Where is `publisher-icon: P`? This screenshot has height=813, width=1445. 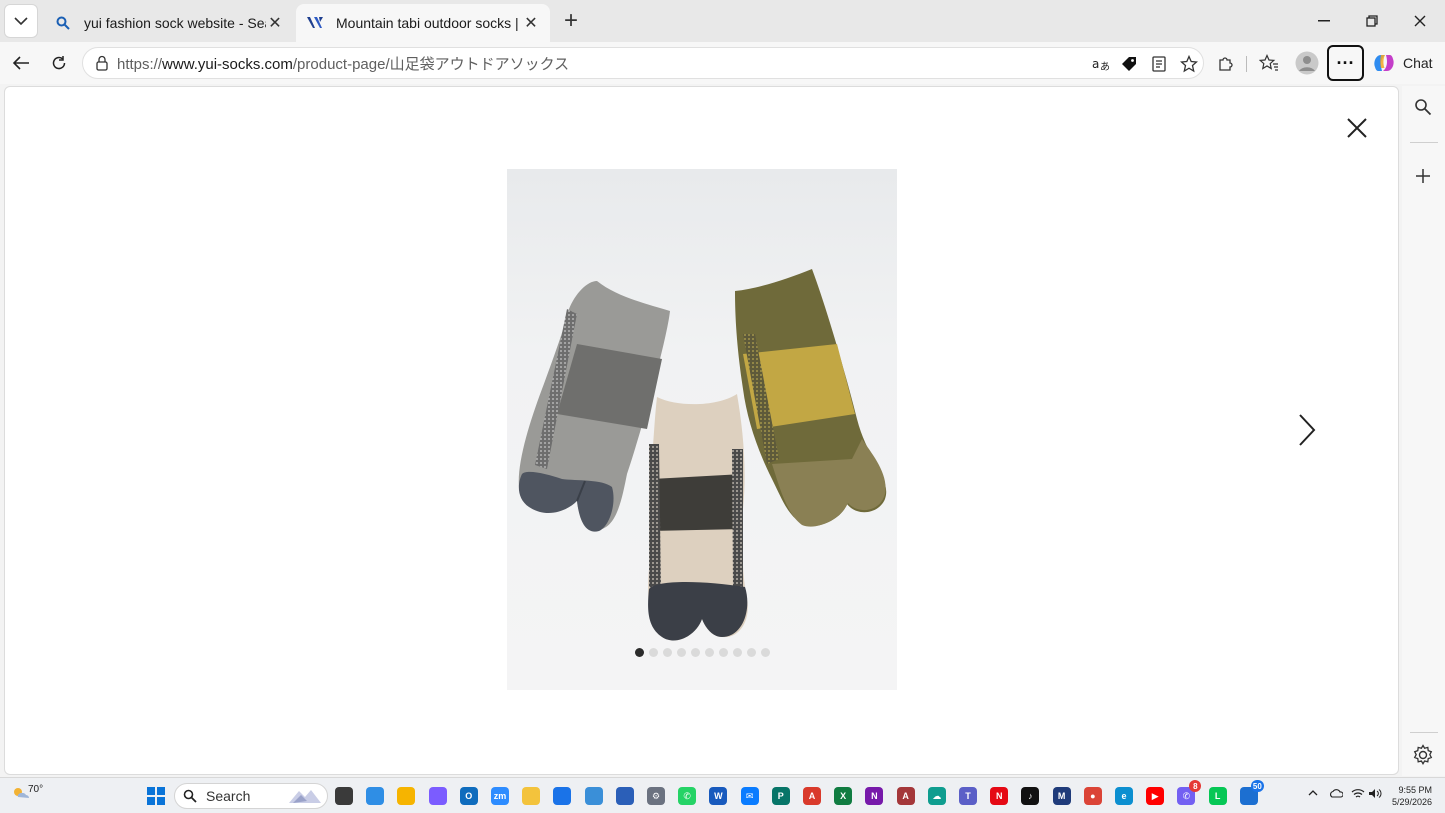 publisher-icon: P is located at coordinates (780, 796).